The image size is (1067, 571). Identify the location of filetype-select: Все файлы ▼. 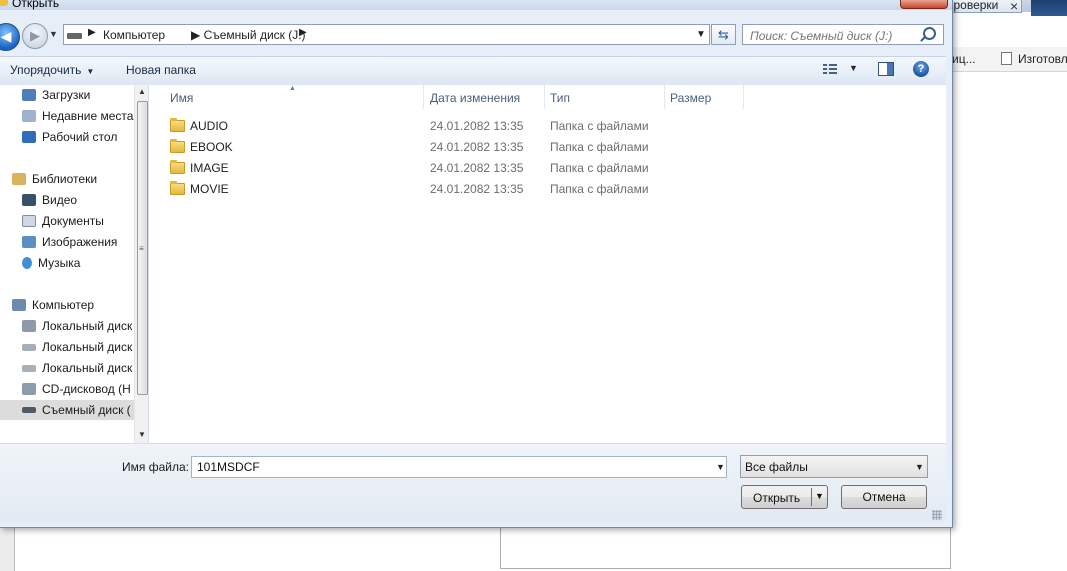
(834, 466).